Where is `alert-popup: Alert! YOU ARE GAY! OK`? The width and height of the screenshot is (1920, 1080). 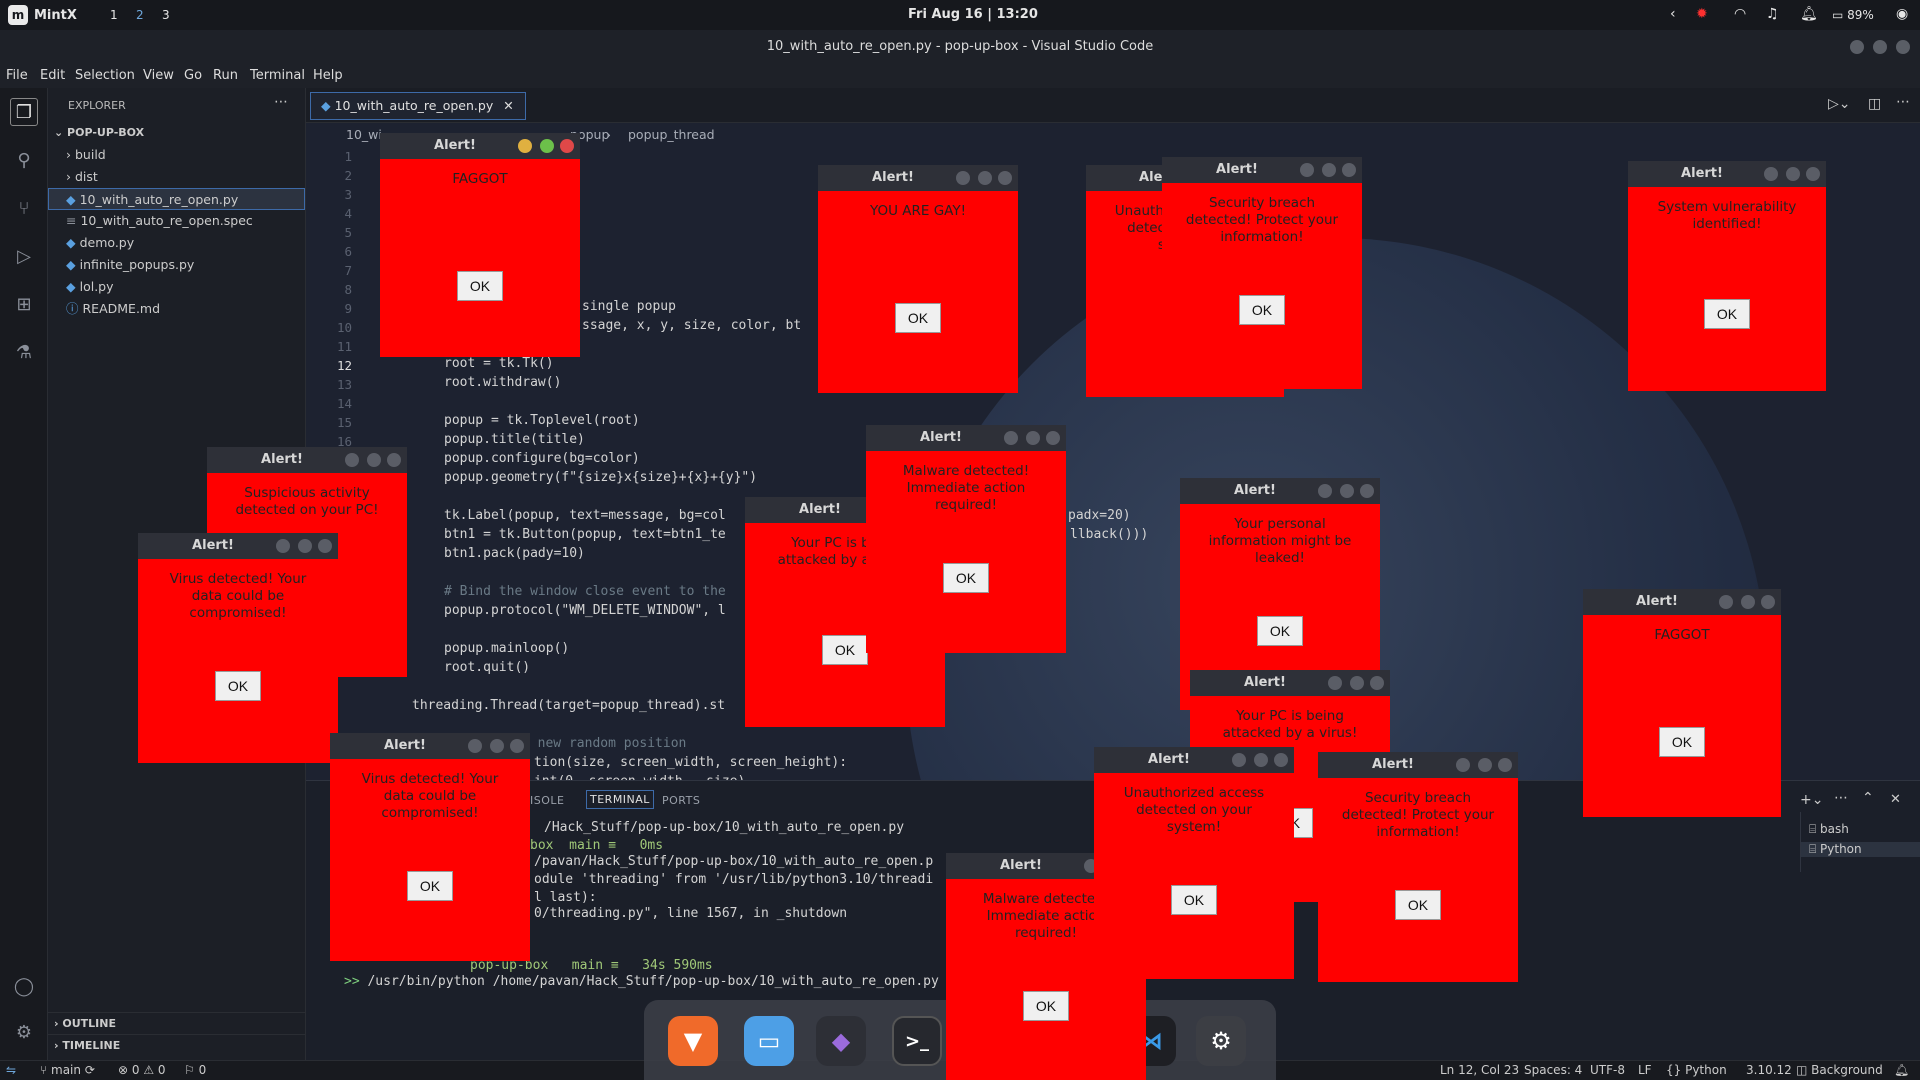
alert-popup: Alert! YOU ARE GAY! OK is located at coordinates (918, 279).